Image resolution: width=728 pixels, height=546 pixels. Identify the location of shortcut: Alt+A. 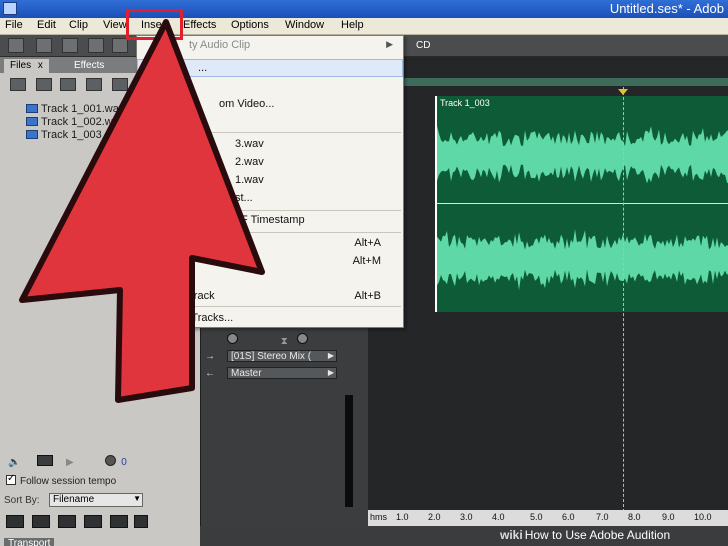
(367, 243).